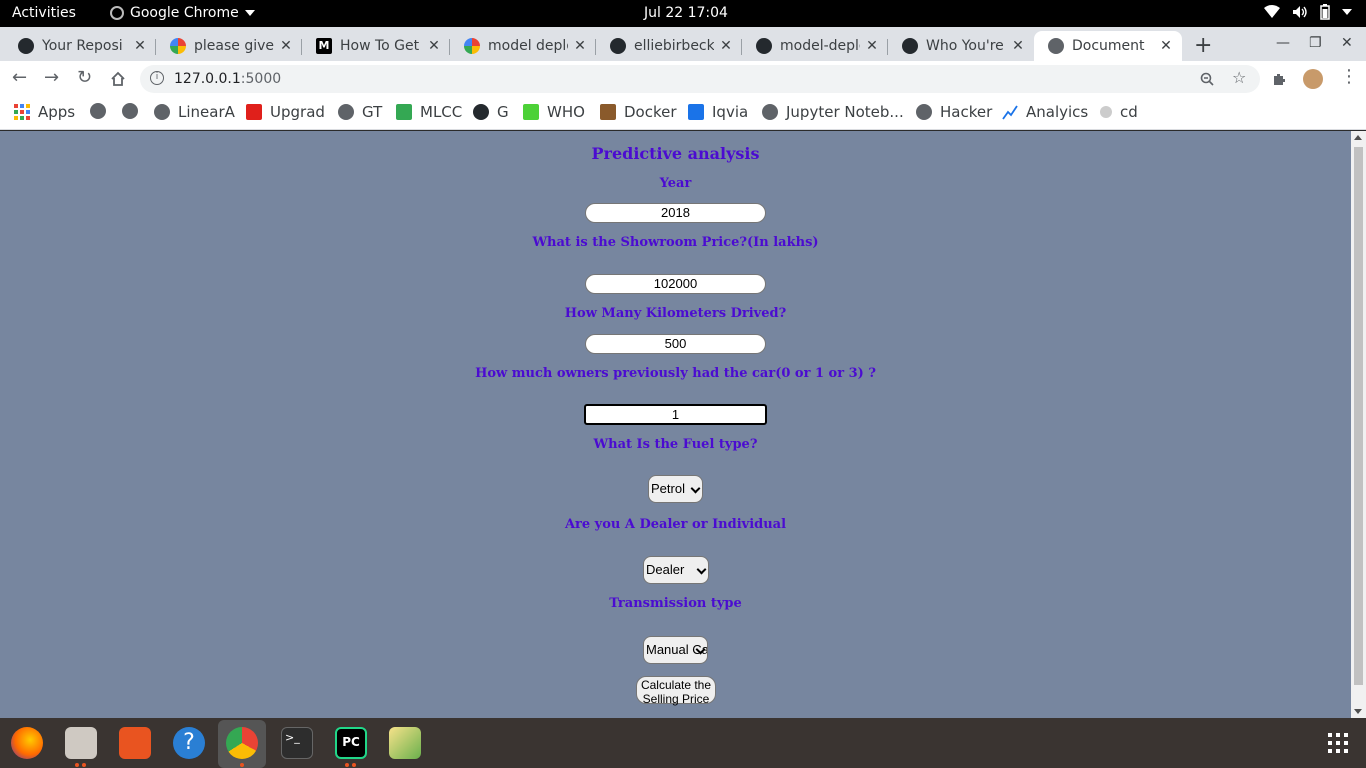  Describe the element at coordinates (700, 79) in the screenshot. I see `address-bar: i 127.0.0.1:5000 ☆` at that location.